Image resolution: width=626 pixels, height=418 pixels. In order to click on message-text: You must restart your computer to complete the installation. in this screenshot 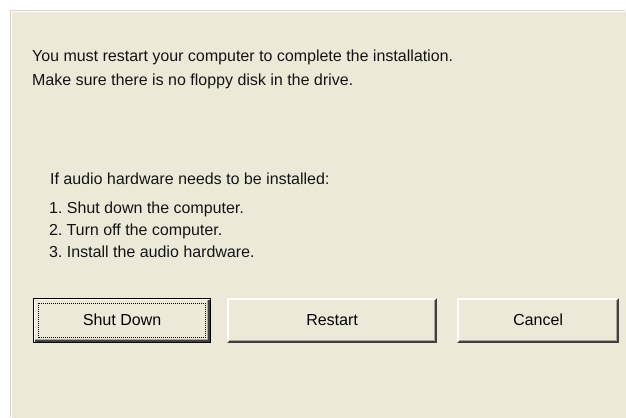, I will do `click(242, 57)`.